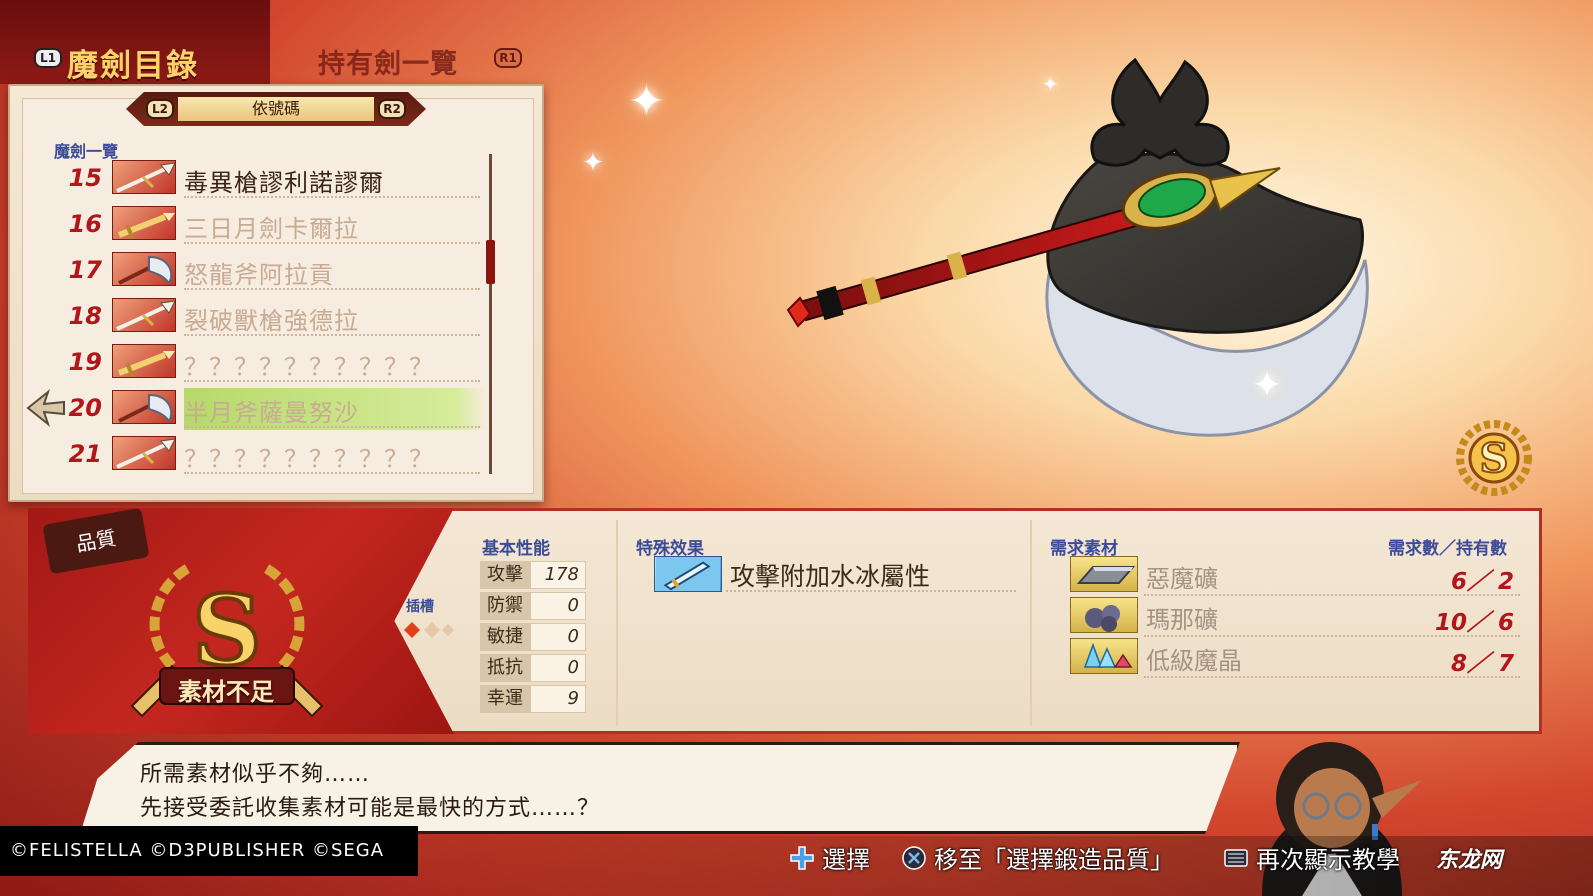 The image size is (1593, 896). I want to click on ice-sword-effect-icon, so click(688, 574).